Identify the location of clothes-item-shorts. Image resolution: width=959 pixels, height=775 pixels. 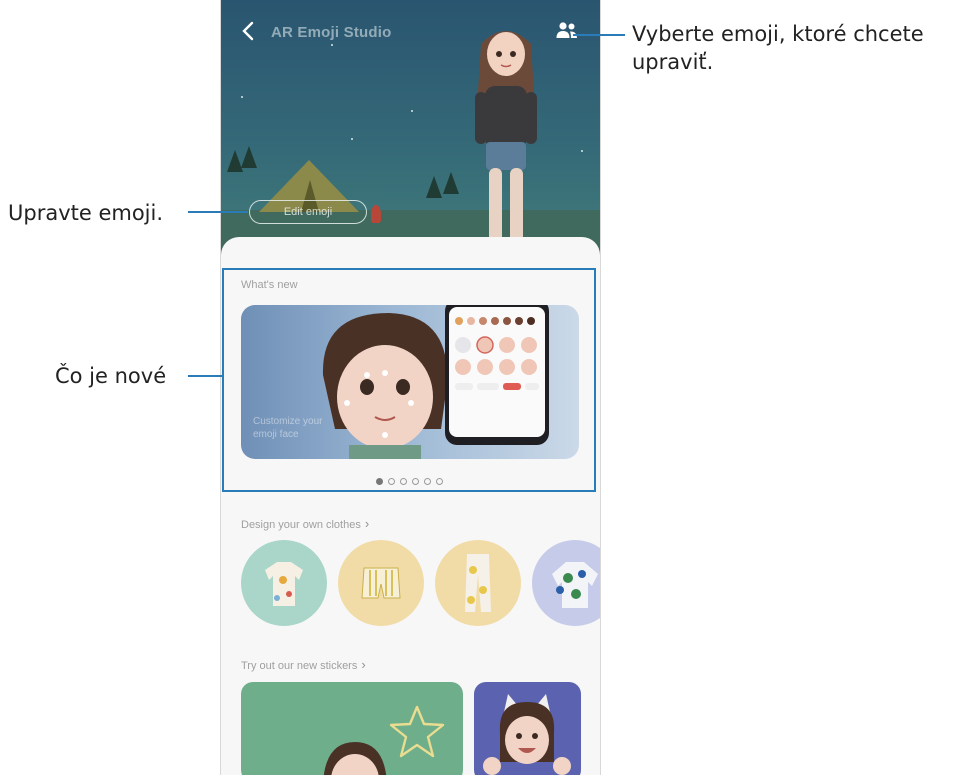
(381, 583).